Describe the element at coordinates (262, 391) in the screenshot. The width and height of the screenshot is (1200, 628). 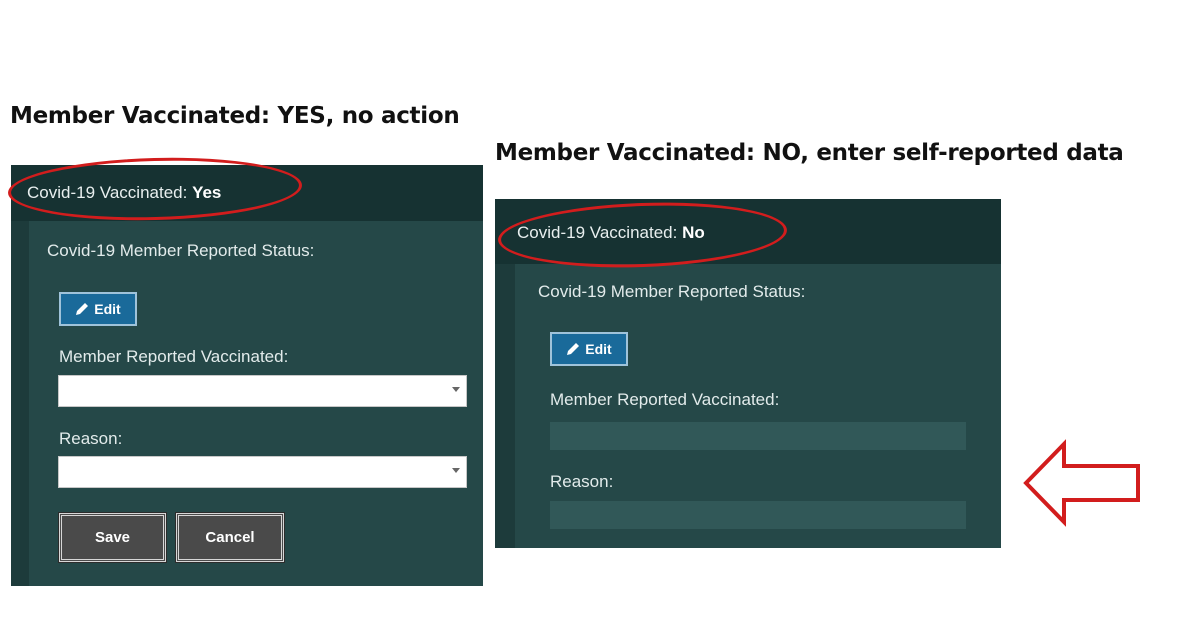
I see `member-reported-vaccinated-select` at that location.